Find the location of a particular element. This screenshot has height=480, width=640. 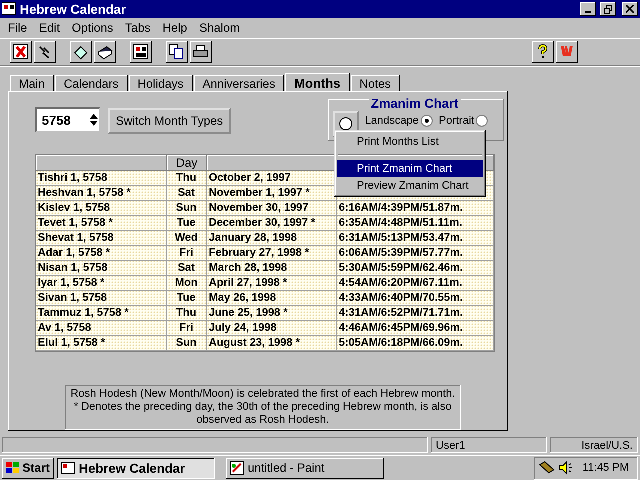

table-cell: 4:46AM/6:45PM/69.96m. is located at coordinates (415, 328).